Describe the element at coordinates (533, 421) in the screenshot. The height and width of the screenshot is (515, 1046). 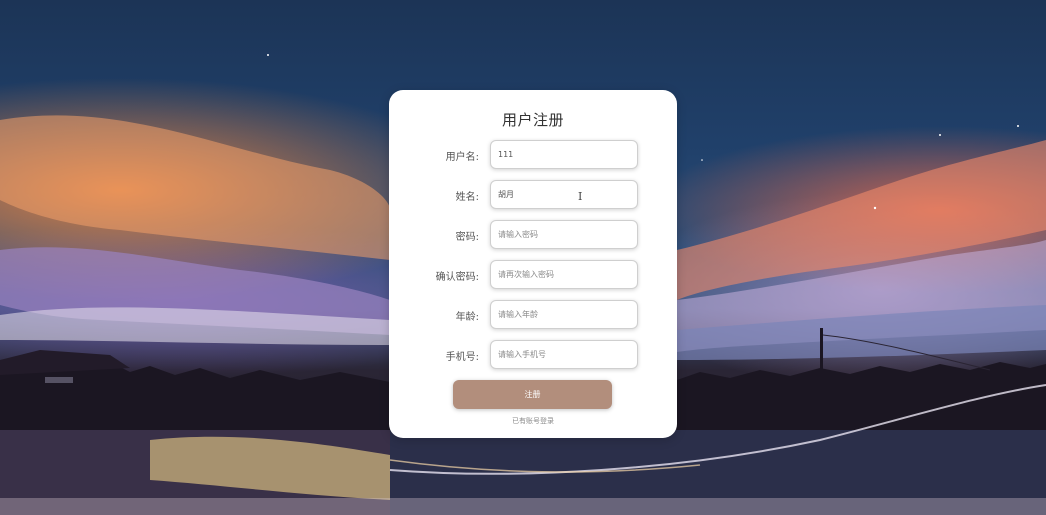
I see `login-link: 已有账号登录` at that location.